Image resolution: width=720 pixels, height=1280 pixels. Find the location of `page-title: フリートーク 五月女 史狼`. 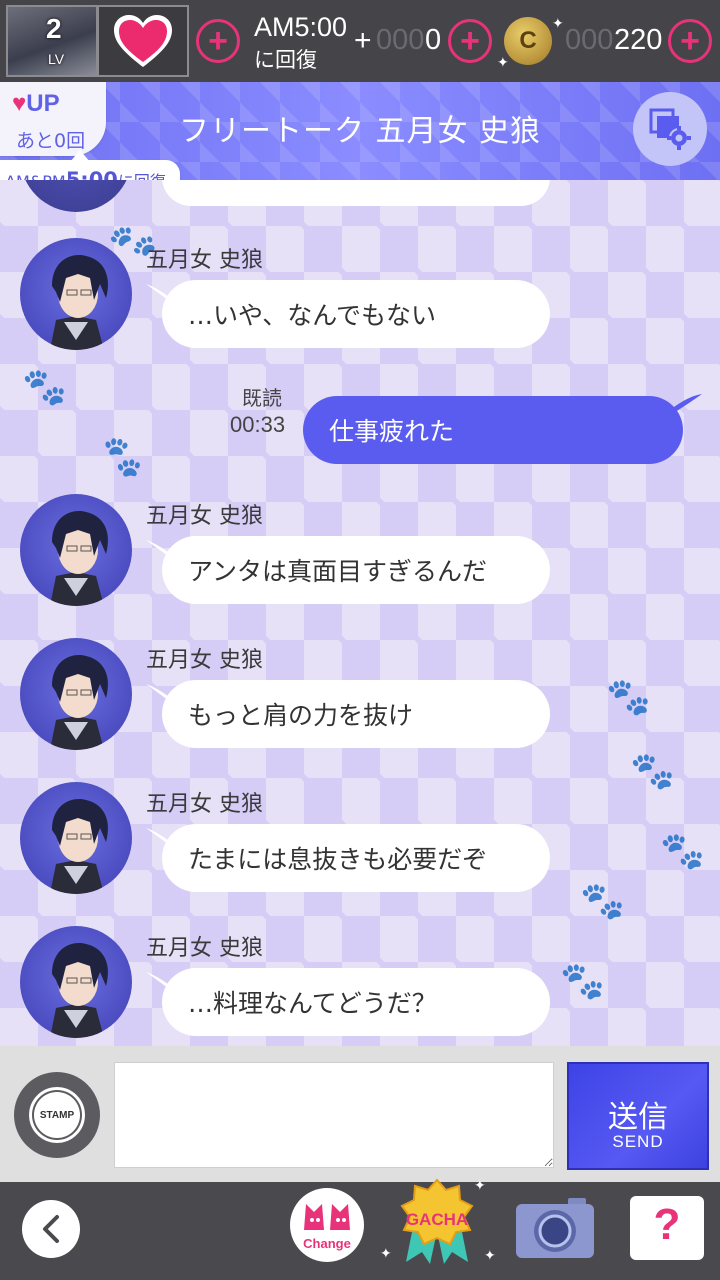

page-title: フリートーク 五月女 史狼 is located at coordinates (360, 131).